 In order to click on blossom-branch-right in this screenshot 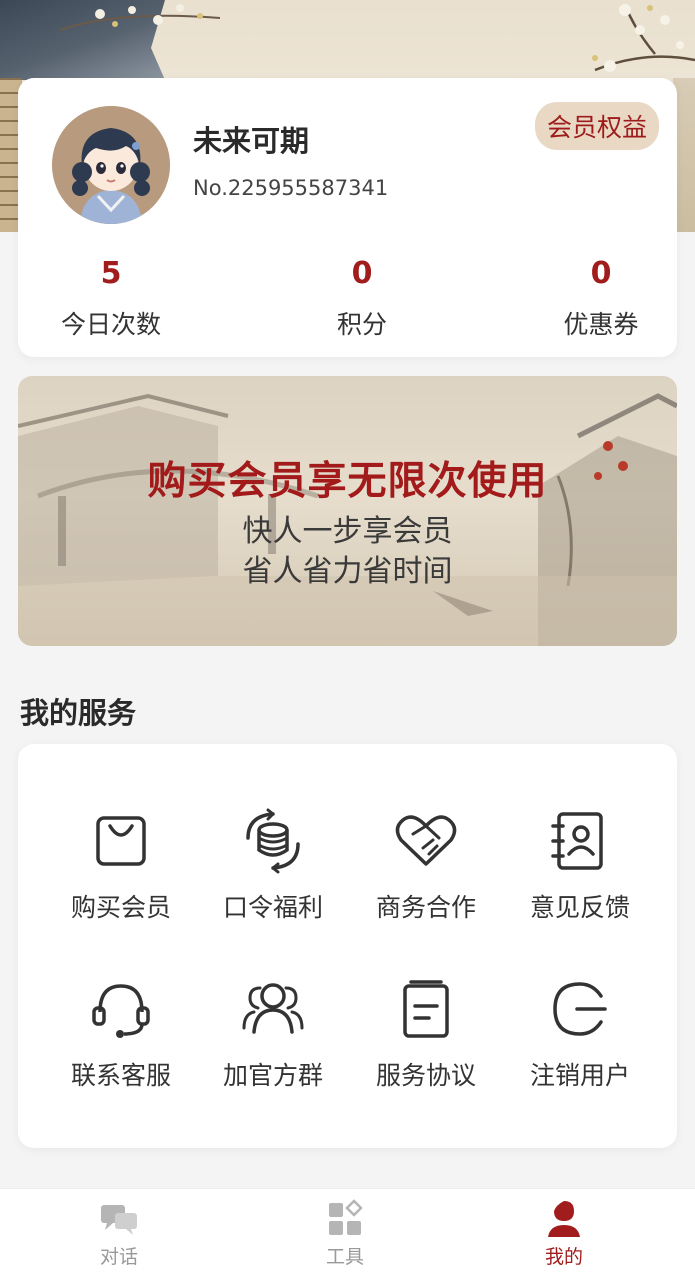, I will do `click(643, 38)`.